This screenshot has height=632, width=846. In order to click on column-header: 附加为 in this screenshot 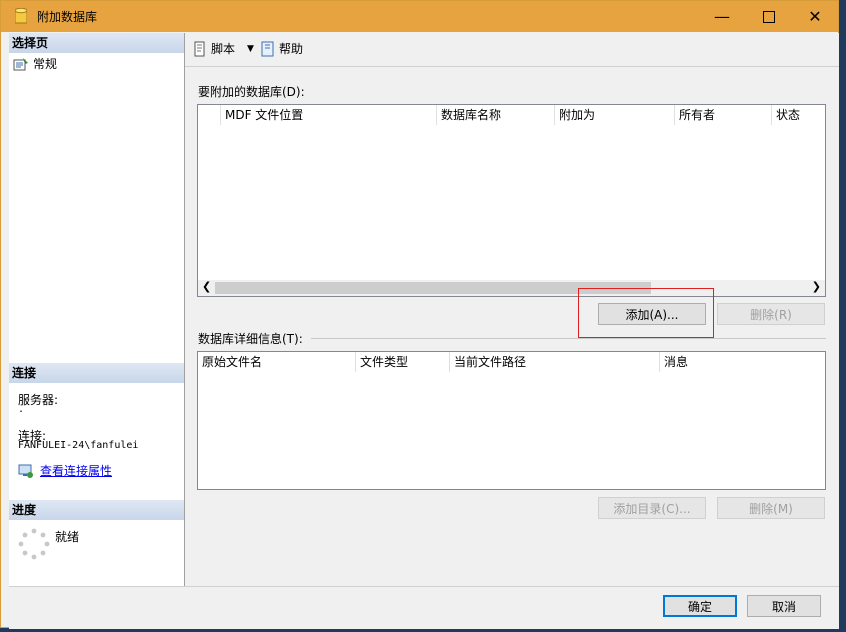, I will do `click(614, 115)`.